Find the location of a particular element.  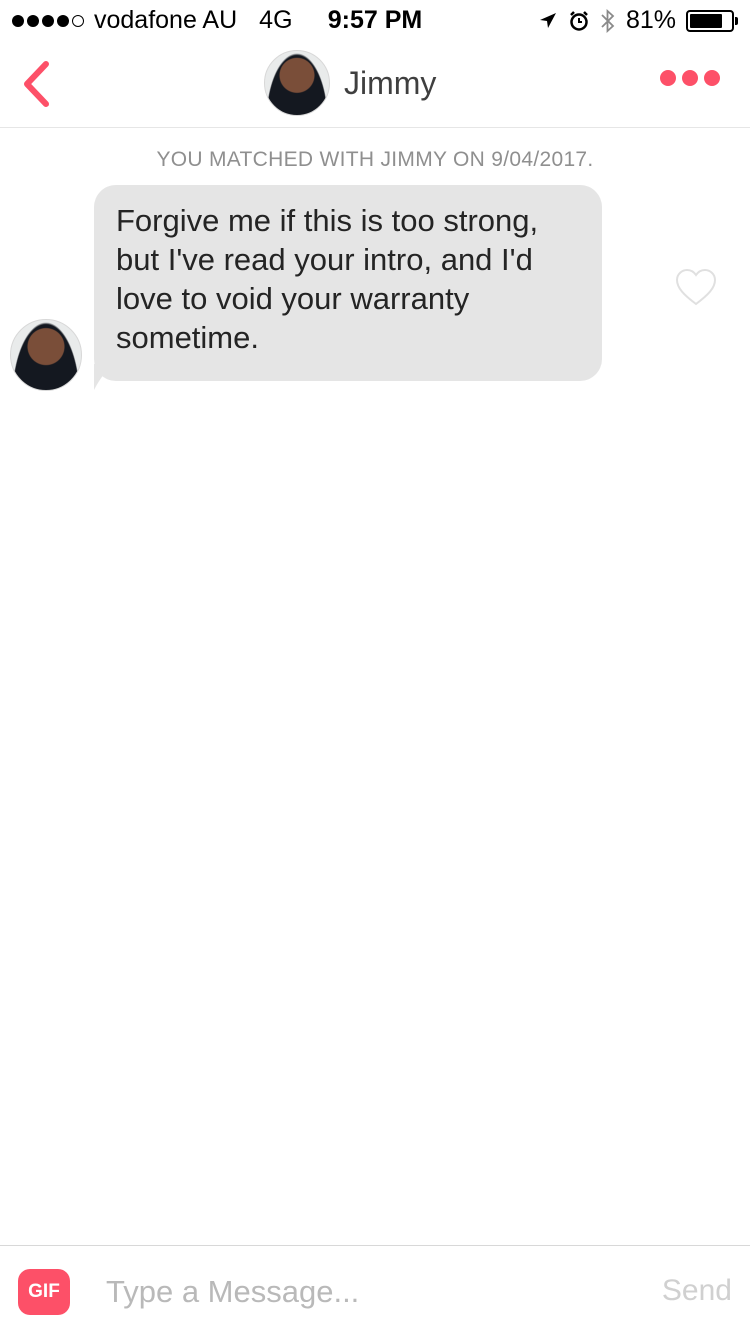

status-bar: vodafone AU 4G 9:57 PM 81% is located at coordinates (375, 20).